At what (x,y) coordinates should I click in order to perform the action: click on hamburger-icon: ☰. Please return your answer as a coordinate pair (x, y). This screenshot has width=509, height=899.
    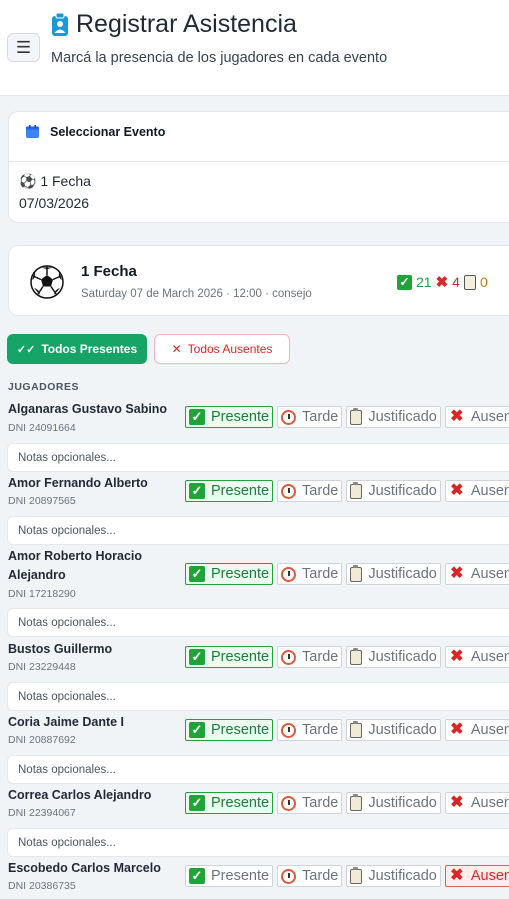
    Looking at the image, I should click on (23, 47).